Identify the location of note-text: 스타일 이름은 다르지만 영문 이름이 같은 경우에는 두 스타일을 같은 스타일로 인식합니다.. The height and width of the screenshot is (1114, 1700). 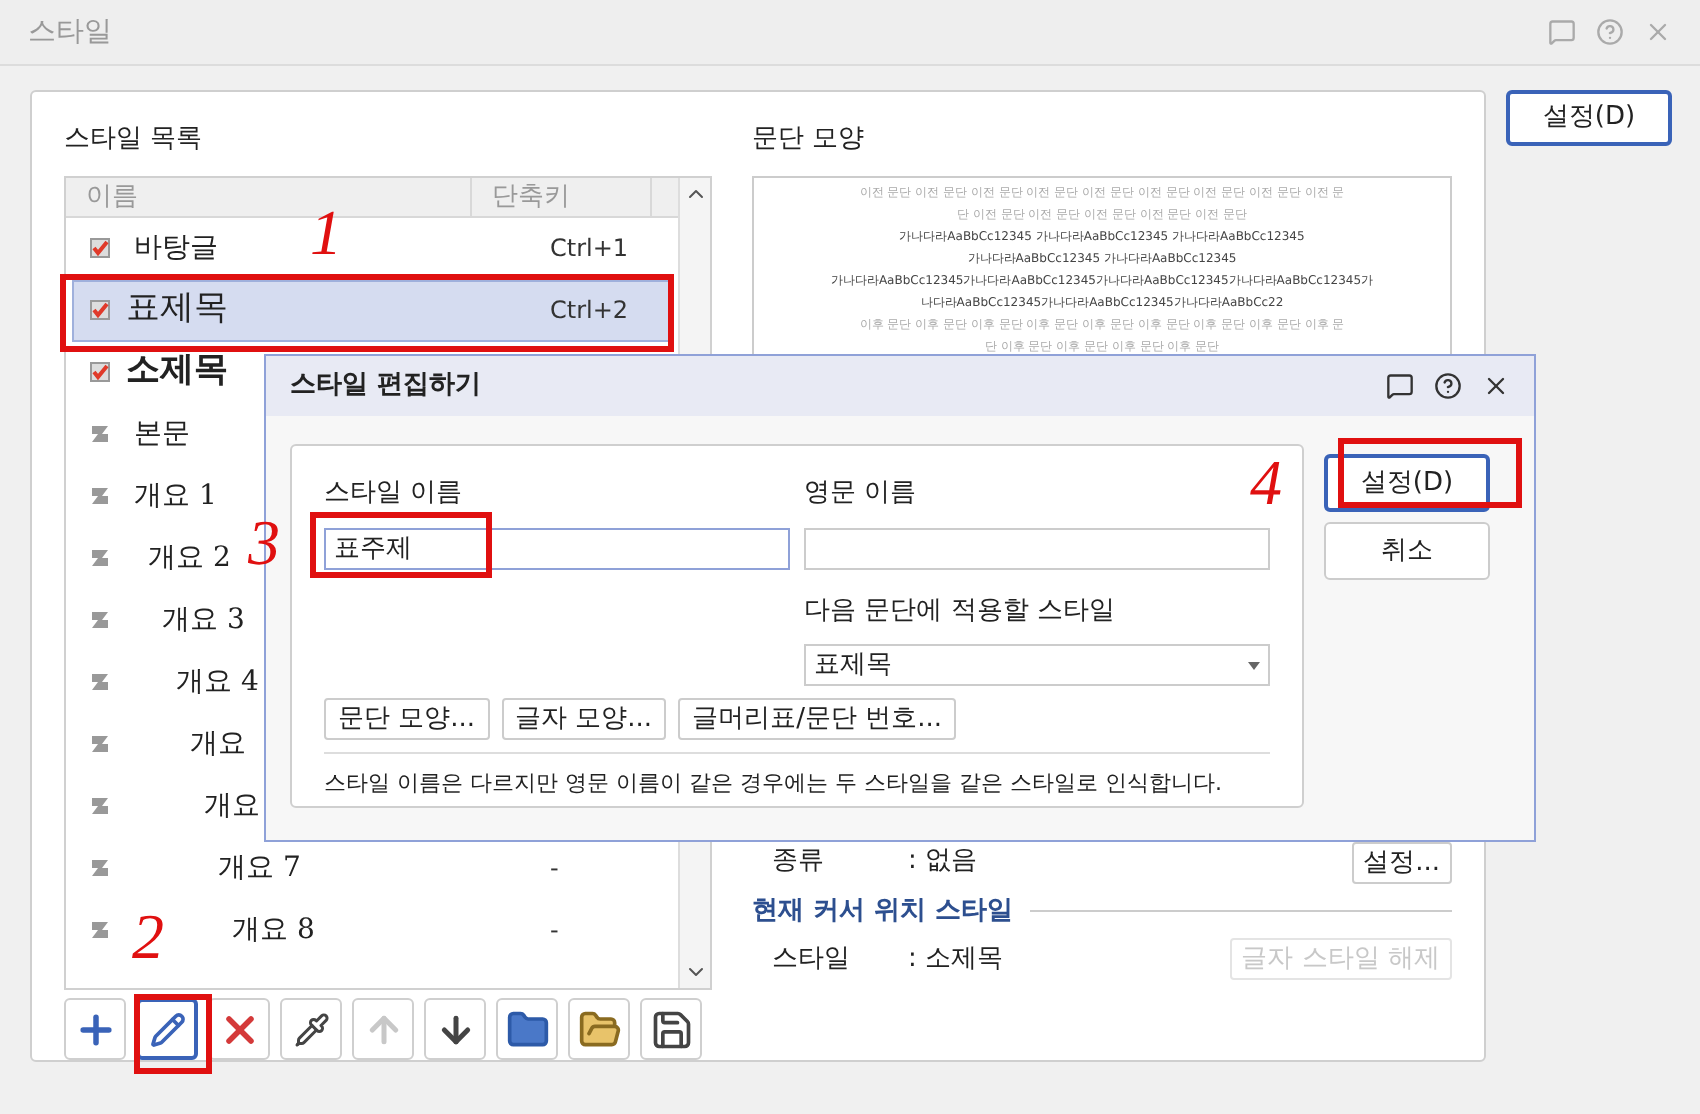
(773, 784).